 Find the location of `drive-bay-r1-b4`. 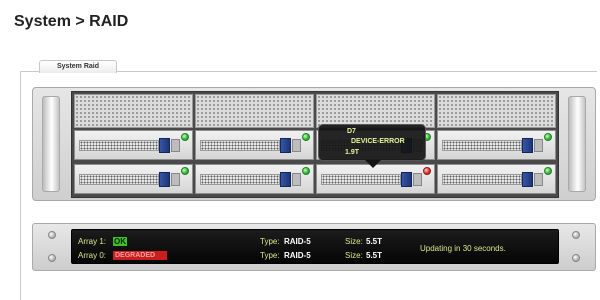

drive-bay-r1-b4 is located at coordinates (496, 145).